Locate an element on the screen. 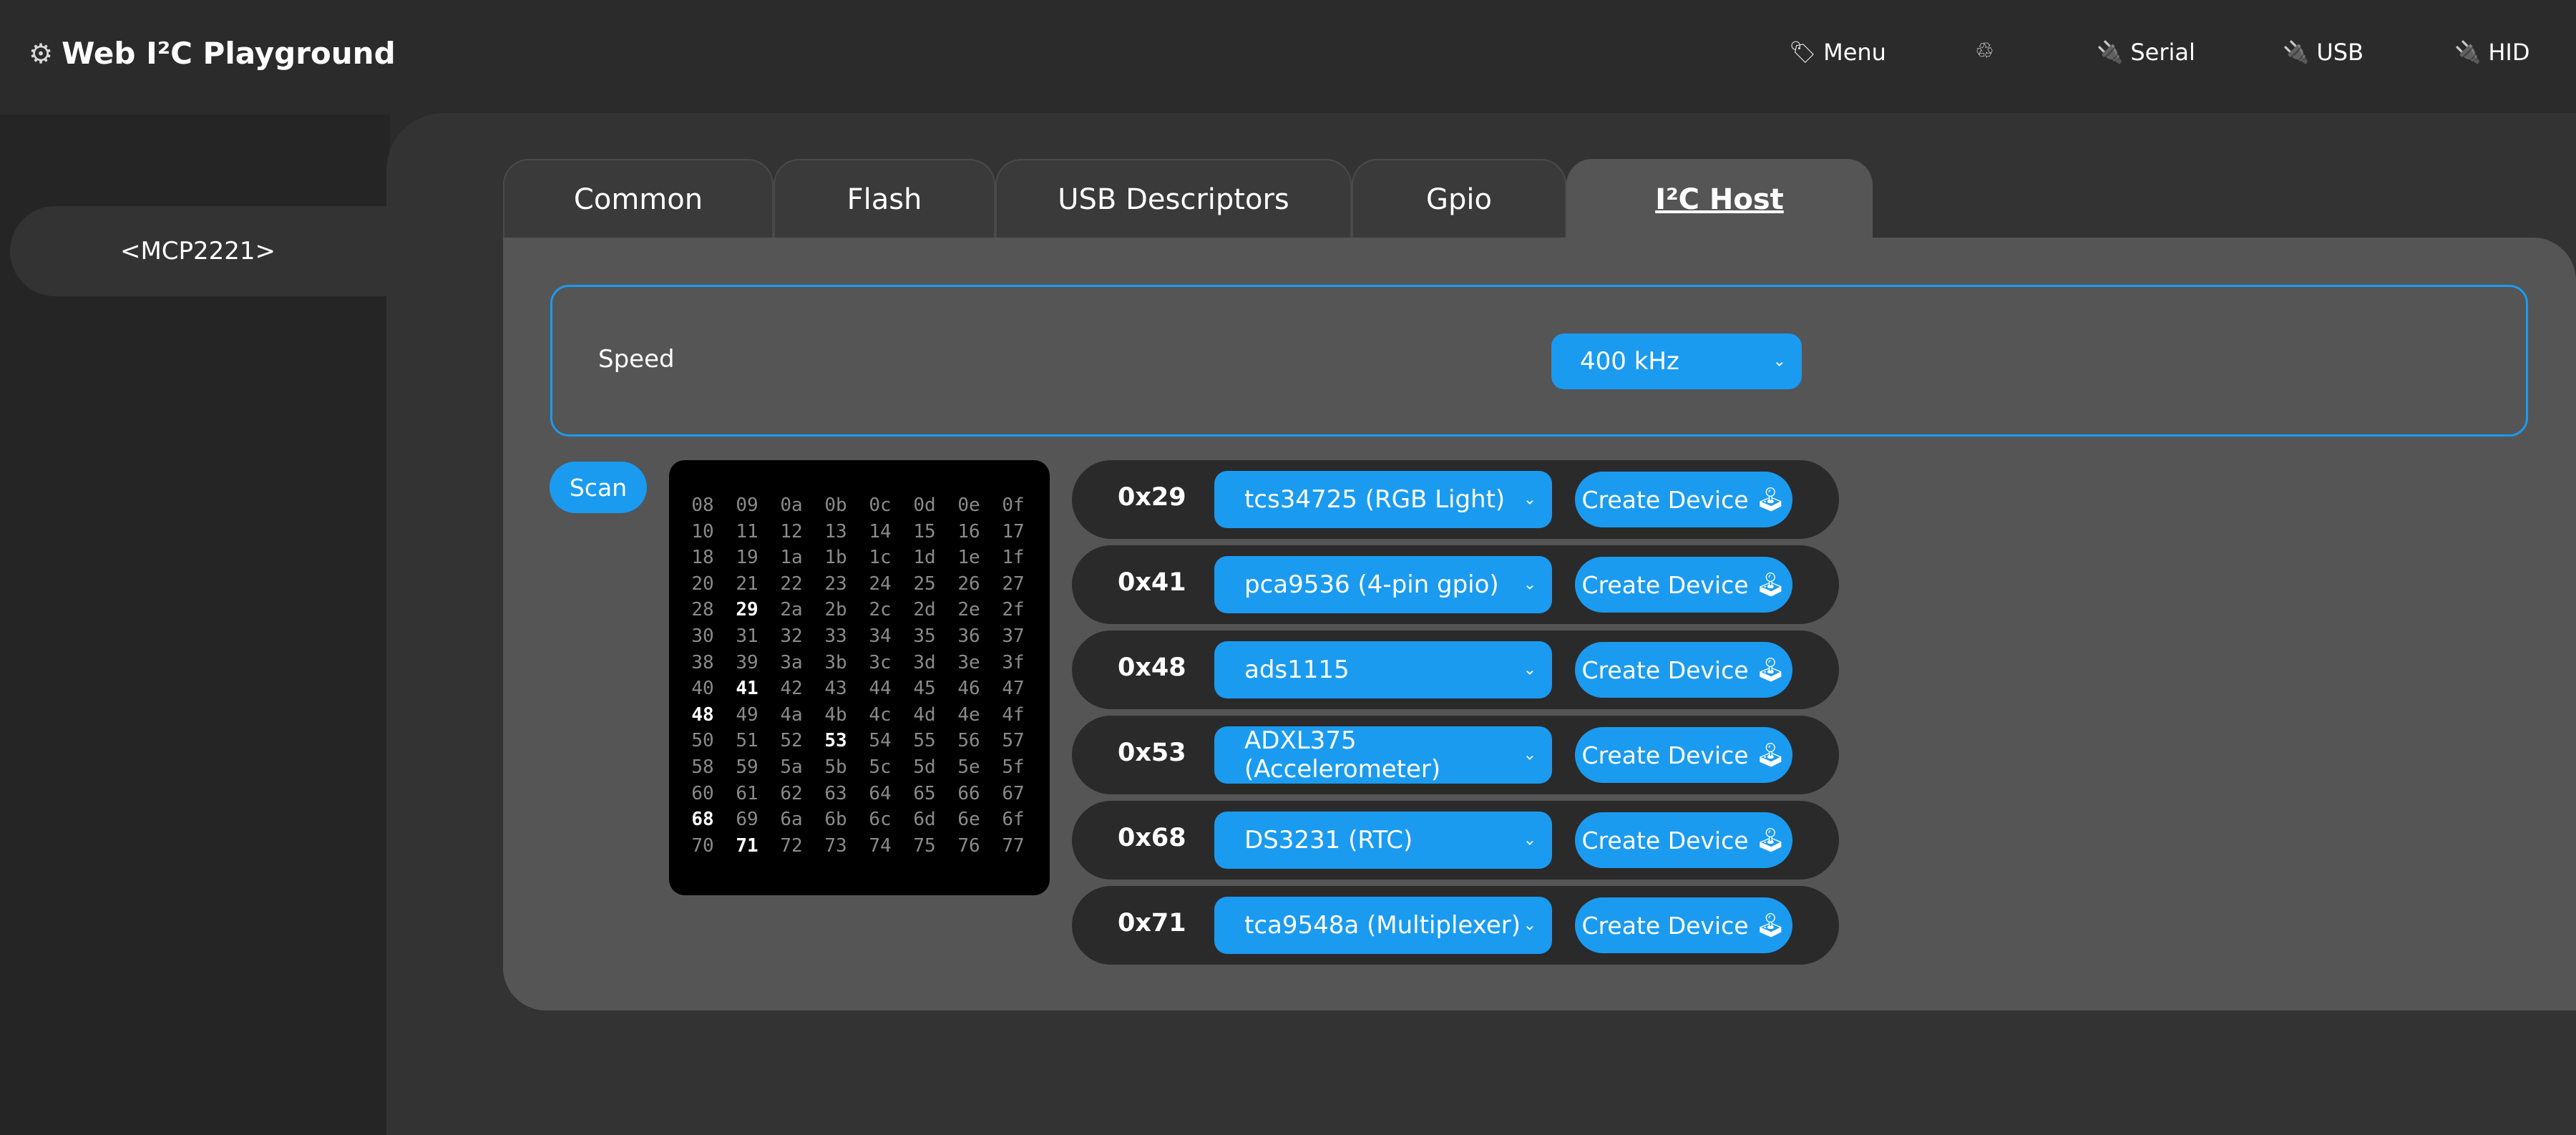 This screenshot has width=2576, height=1135. scan-grid-row: 30 31 32 33 34 35 36 37 is located at coordinates (858, 638).